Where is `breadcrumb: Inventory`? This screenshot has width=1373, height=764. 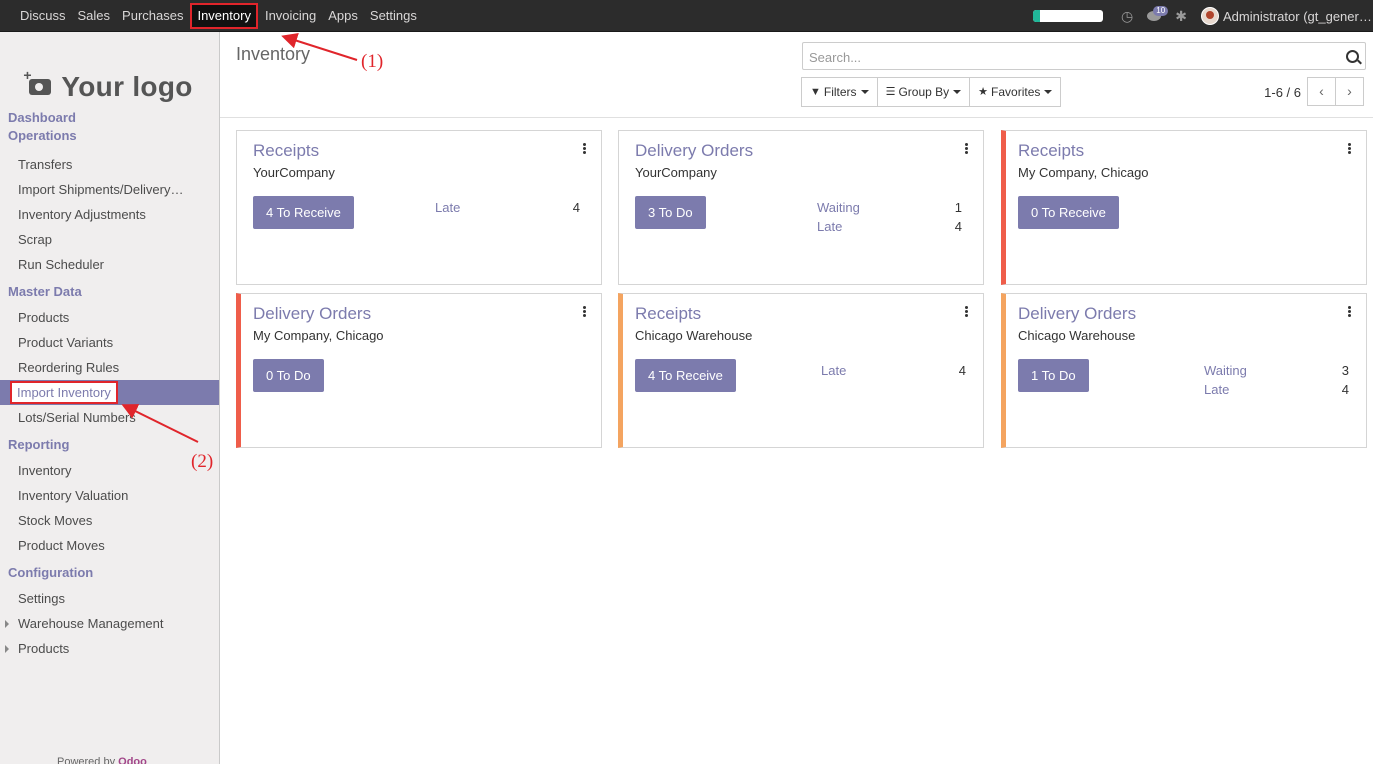 breadcrumb: Inventory is located at coordinates (273, 54).